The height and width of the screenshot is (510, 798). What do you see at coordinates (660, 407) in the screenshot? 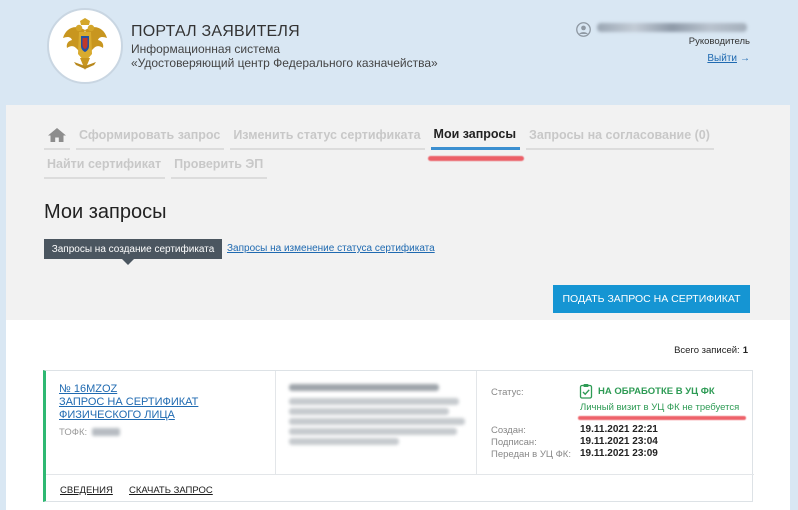
I see `status-note: Личный визит в УЦ ФК не требуется` at bounding box center [660, 407].